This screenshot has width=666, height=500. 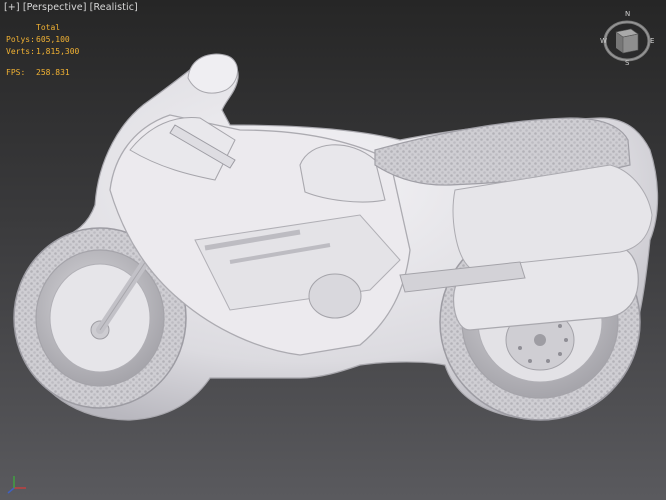 I want to click on engine-cover, so click(x=335, y=296).